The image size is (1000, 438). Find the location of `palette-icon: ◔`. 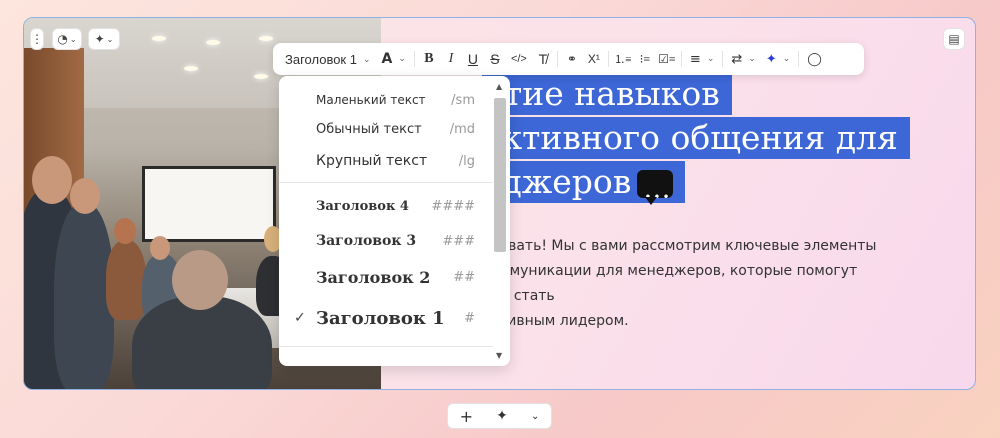

palette-icon: ◔ is located at coordinates (62, 39).